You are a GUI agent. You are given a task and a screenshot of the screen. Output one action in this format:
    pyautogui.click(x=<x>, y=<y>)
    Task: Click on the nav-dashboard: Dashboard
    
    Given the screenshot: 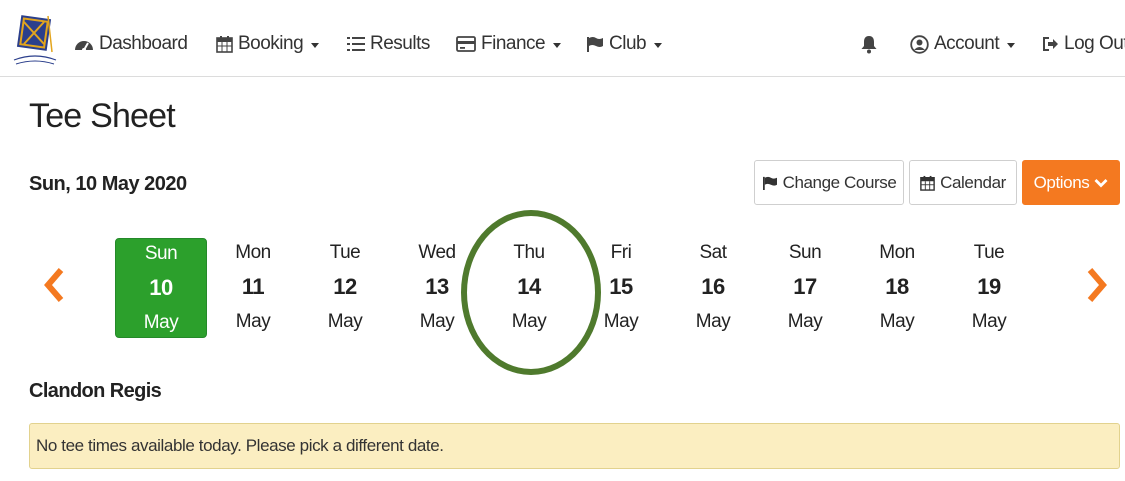 What is the action you would take?
    pyautogui.click(x=131, y=44)
    